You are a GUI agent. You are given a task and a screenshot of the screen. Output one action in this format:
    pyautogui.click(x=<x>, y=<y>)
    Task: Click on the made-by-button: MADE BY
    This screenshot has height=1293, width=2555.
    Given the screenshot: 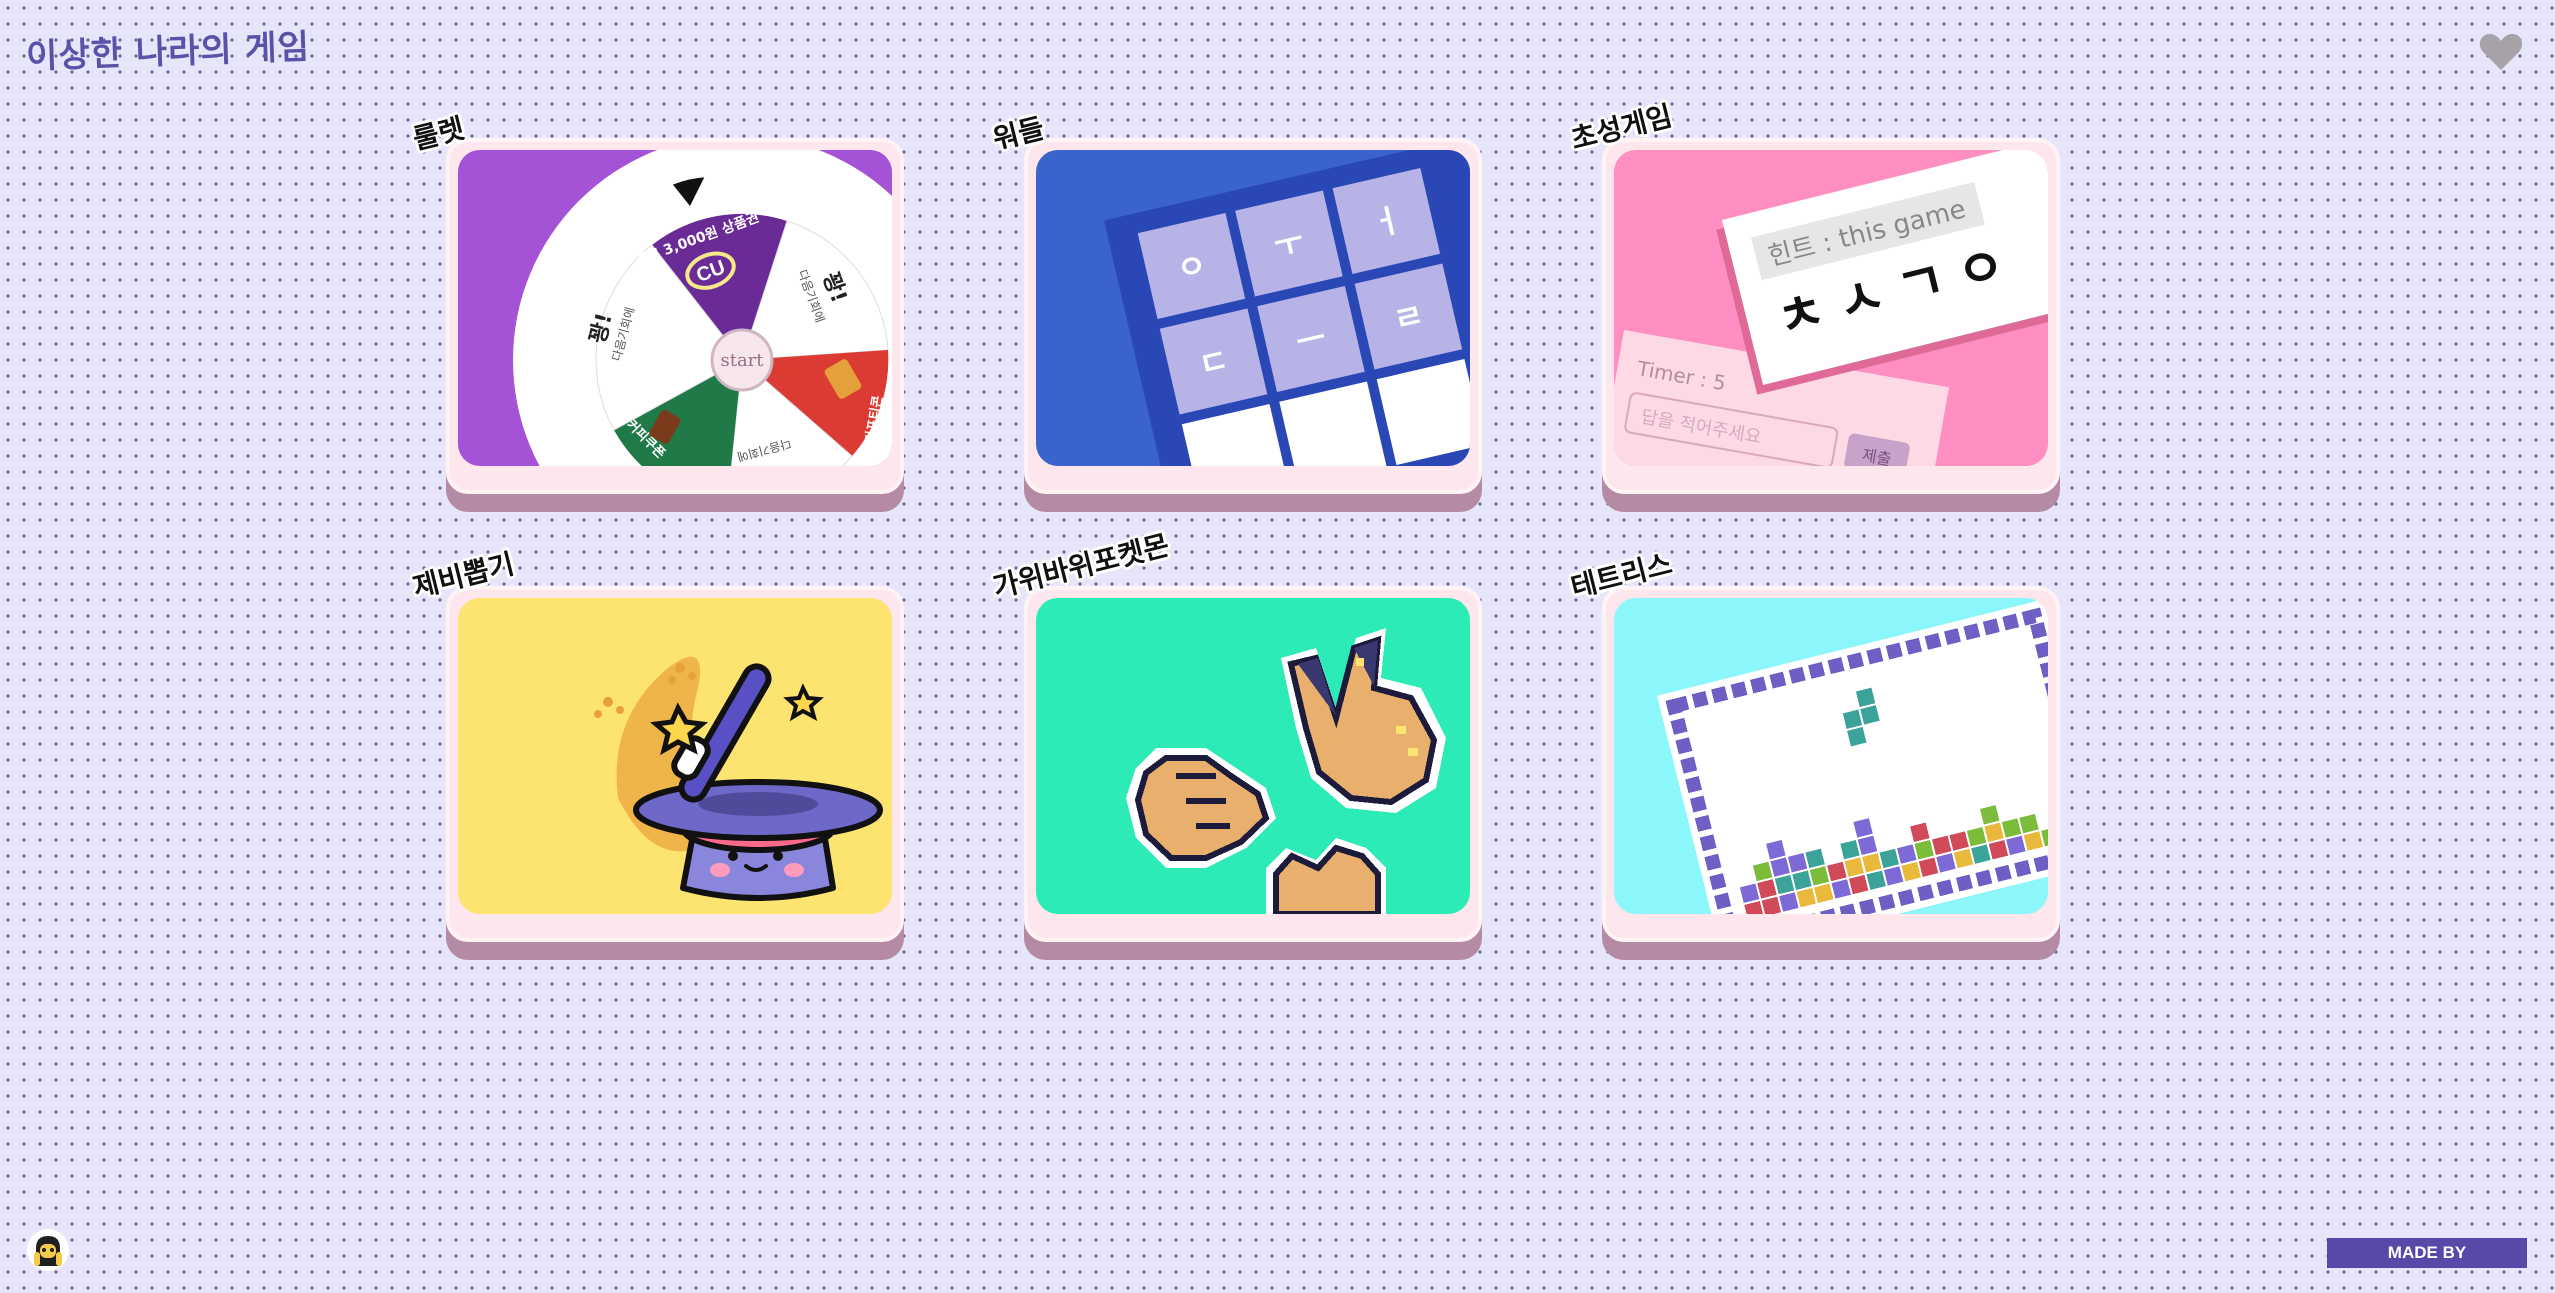 What is the action you would take?
    pyautogui.click(x=2427, y=1253)
    